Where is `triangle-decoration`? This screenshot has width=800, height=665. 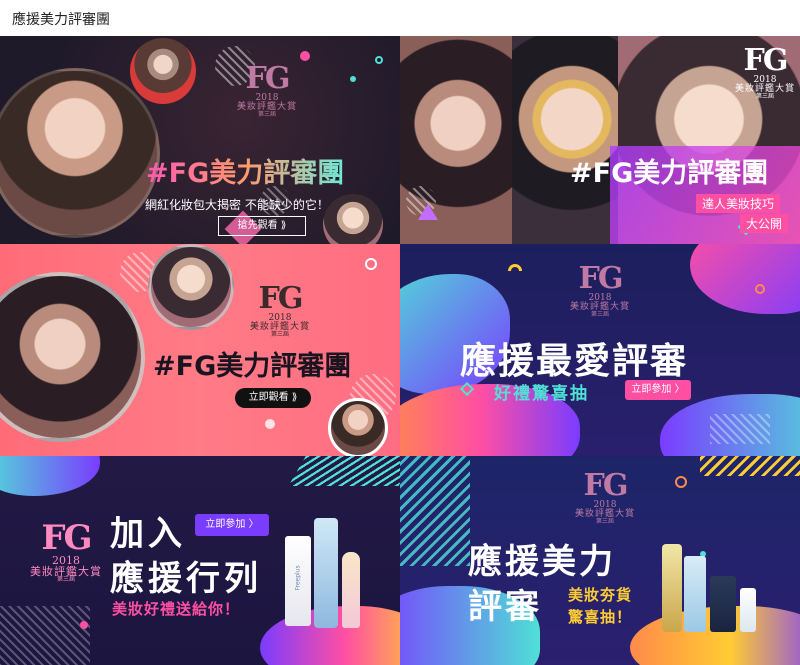 triangle-decoration is located at coordinates (428, 212).